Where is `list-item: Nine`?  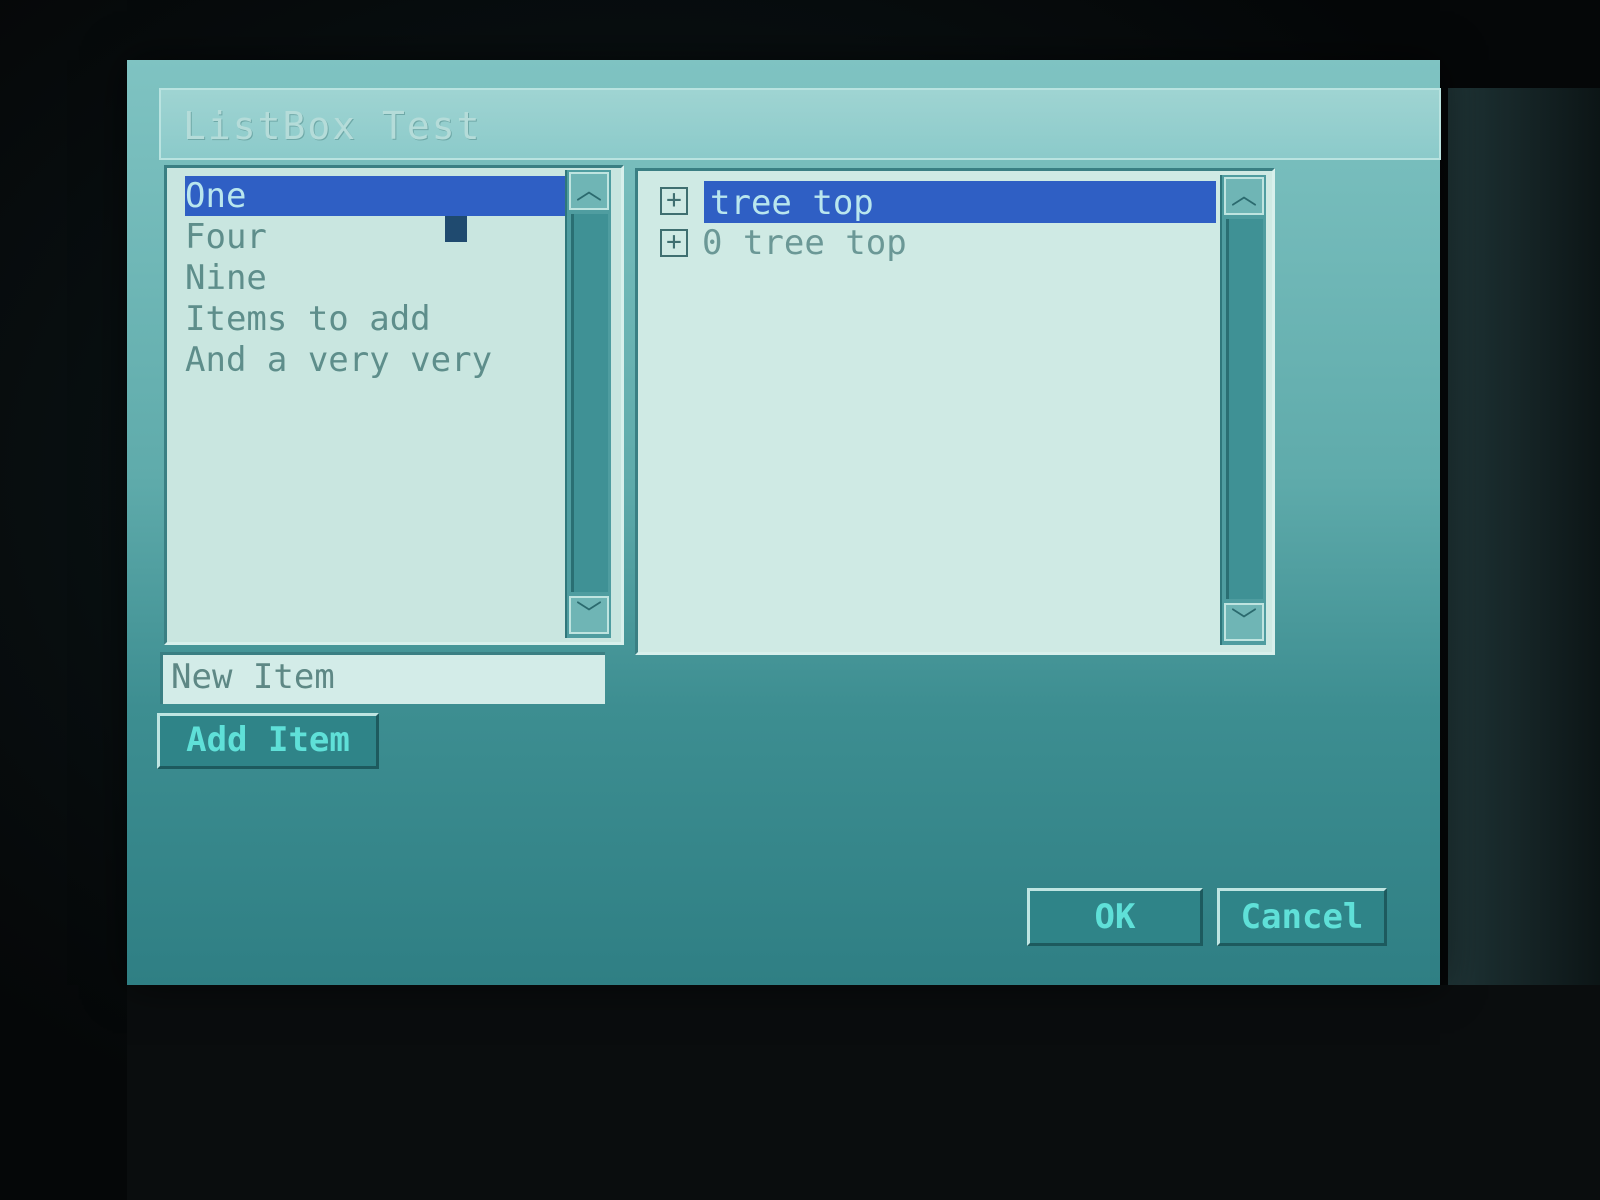 list-item: Nine is located at coordinates (226, 278).